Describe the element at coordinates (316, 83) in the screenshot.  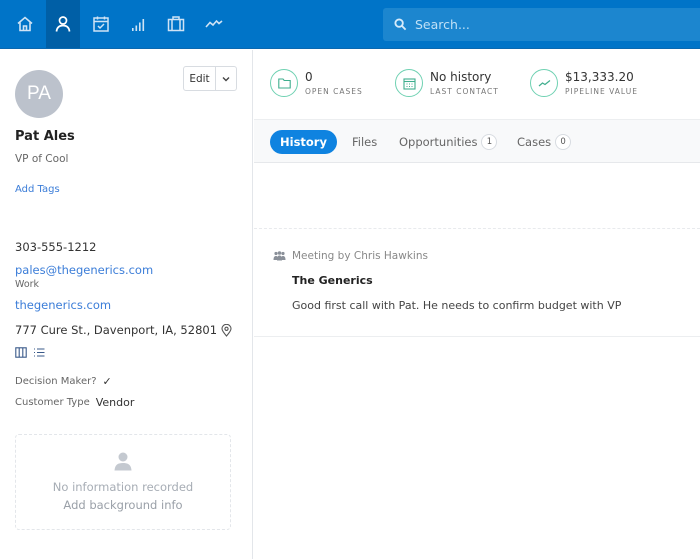
I see `stat-open-cases: 0 OPEN CASES` at that location.